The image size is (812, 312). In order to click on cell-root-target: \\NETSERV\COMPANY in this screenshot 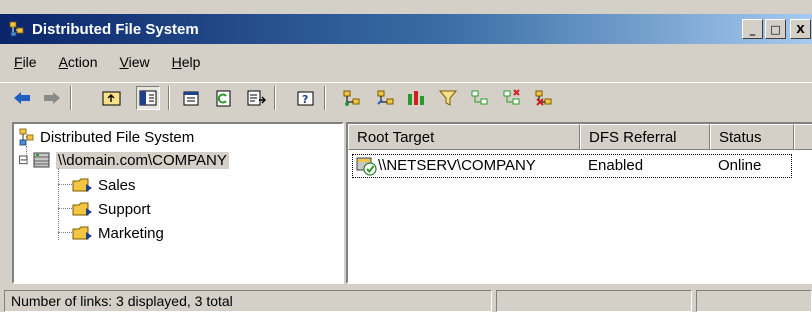, I will do `click(457, 165)`.